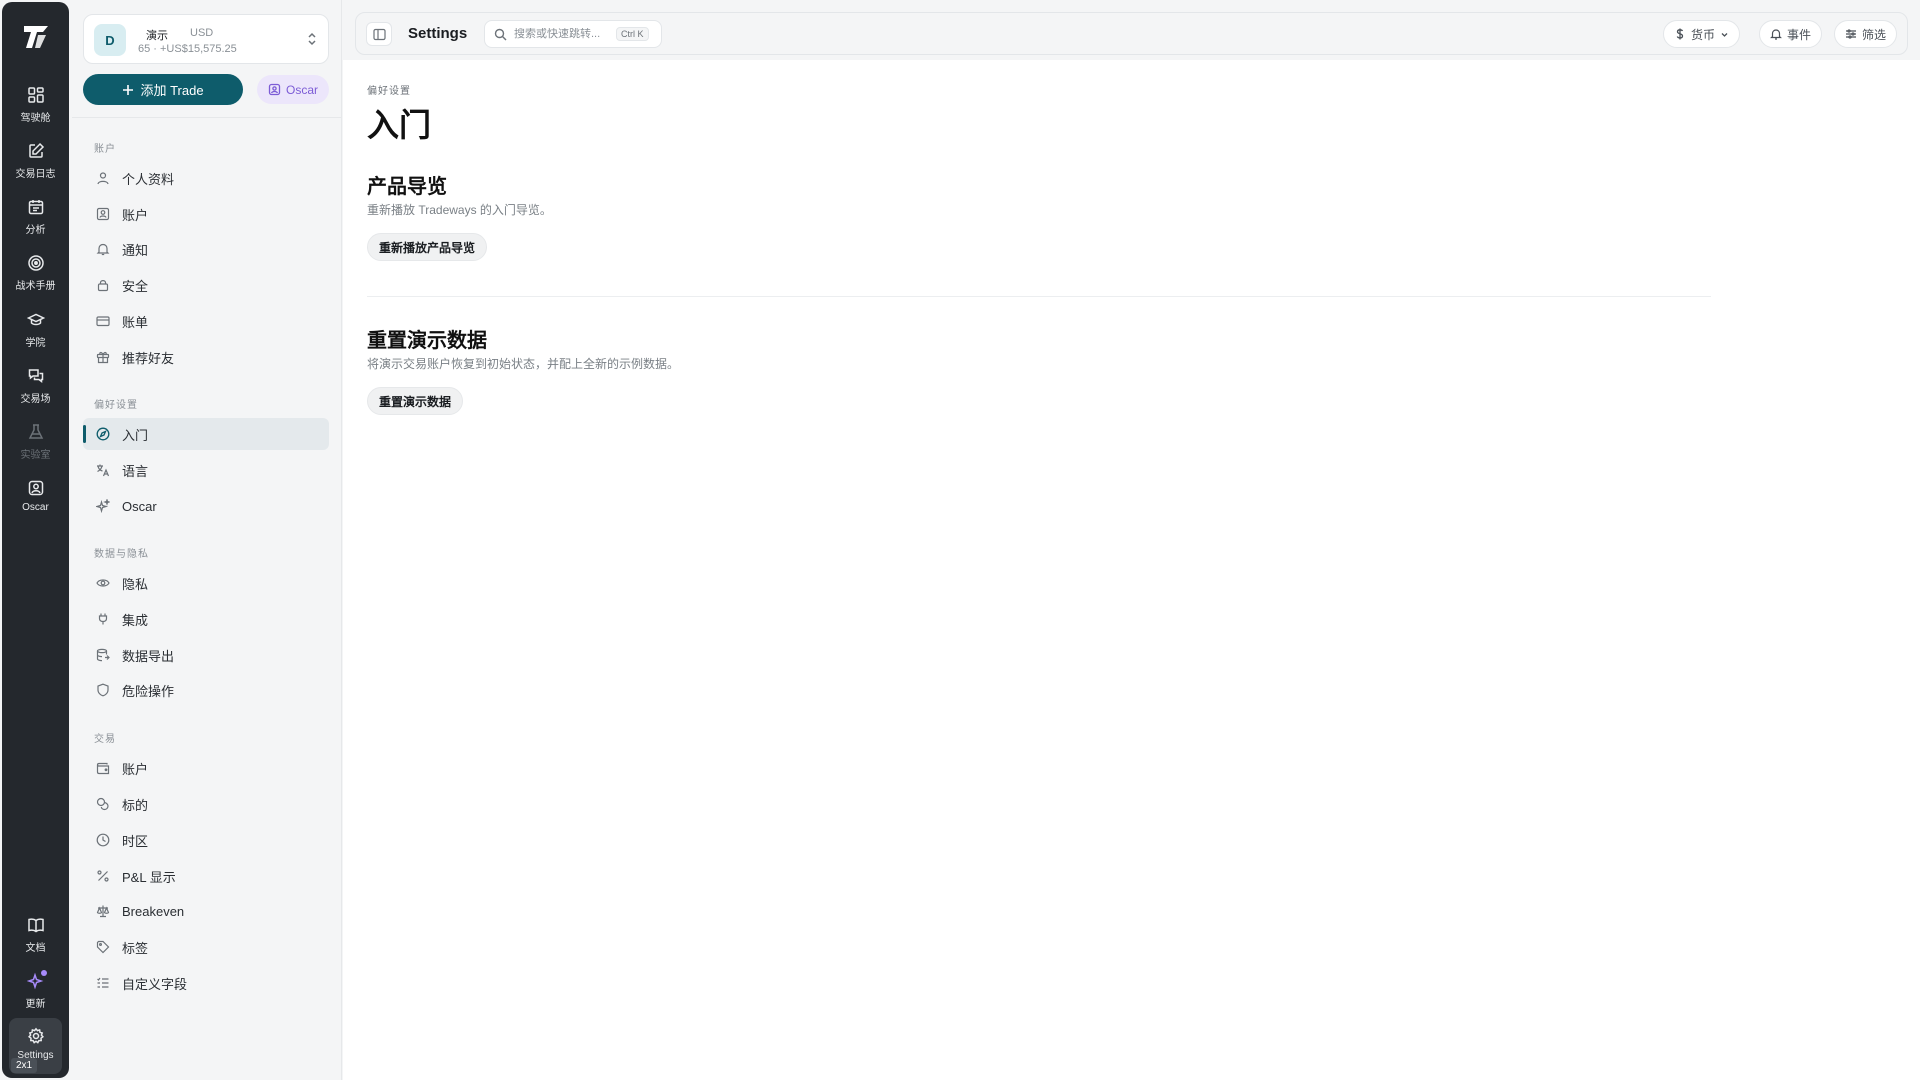 This screenshot has height=1080, width=1920. I want to click on rail-item-oscar: Oscar, so click(35, 501).